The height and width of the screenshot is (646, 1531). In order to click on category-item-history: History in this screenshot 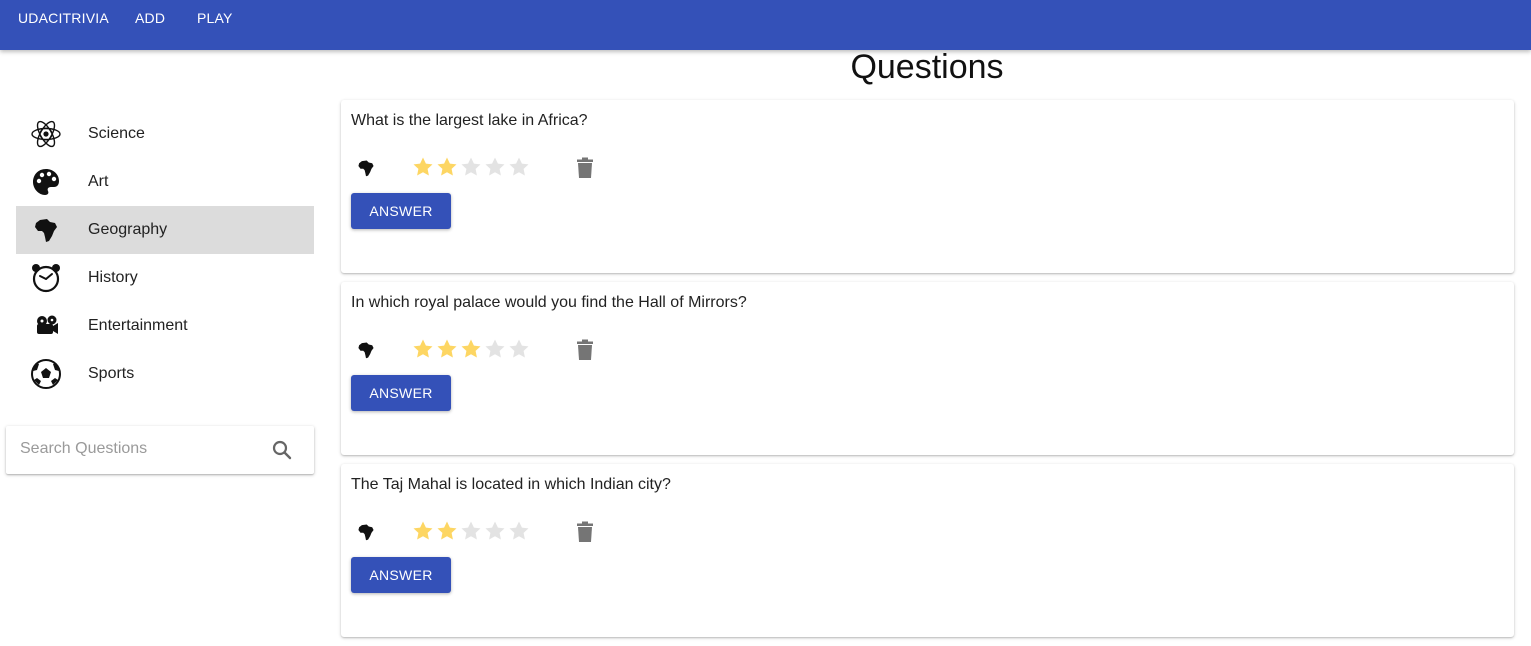, I will do `click(165, 278)`.